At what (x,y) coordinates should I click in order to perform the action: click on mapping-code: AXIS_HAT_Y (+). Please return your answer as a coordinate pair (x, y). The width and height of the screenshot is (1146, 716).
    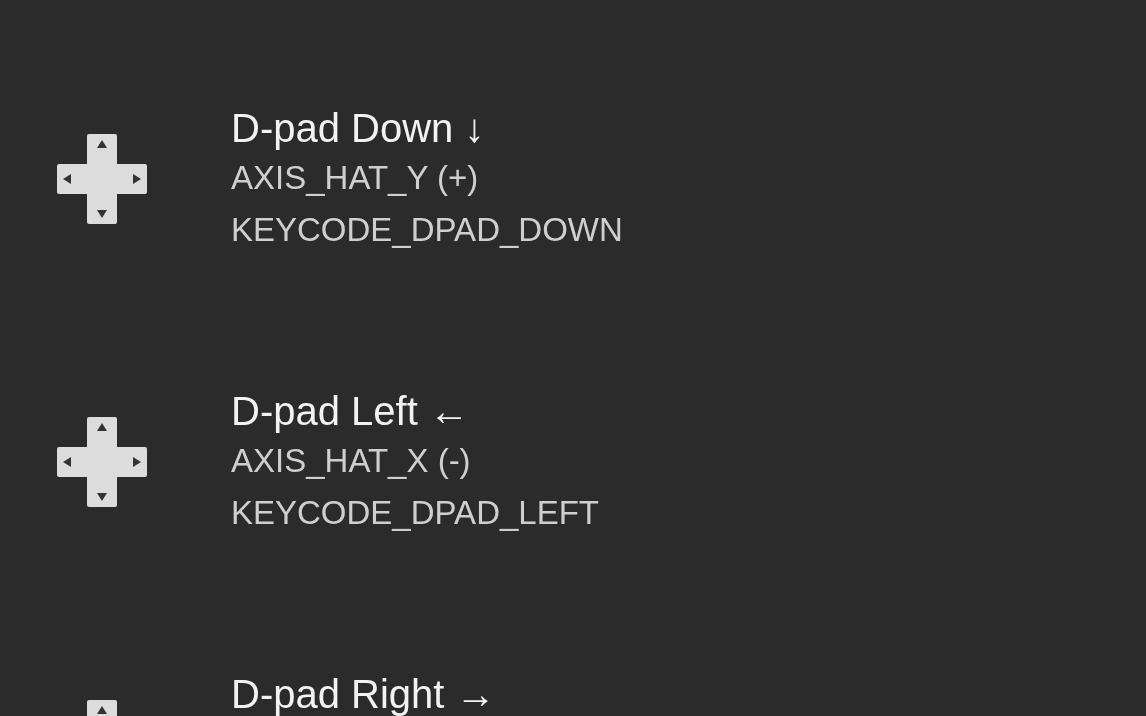
    Looking at the image, I should click on (355, 178).